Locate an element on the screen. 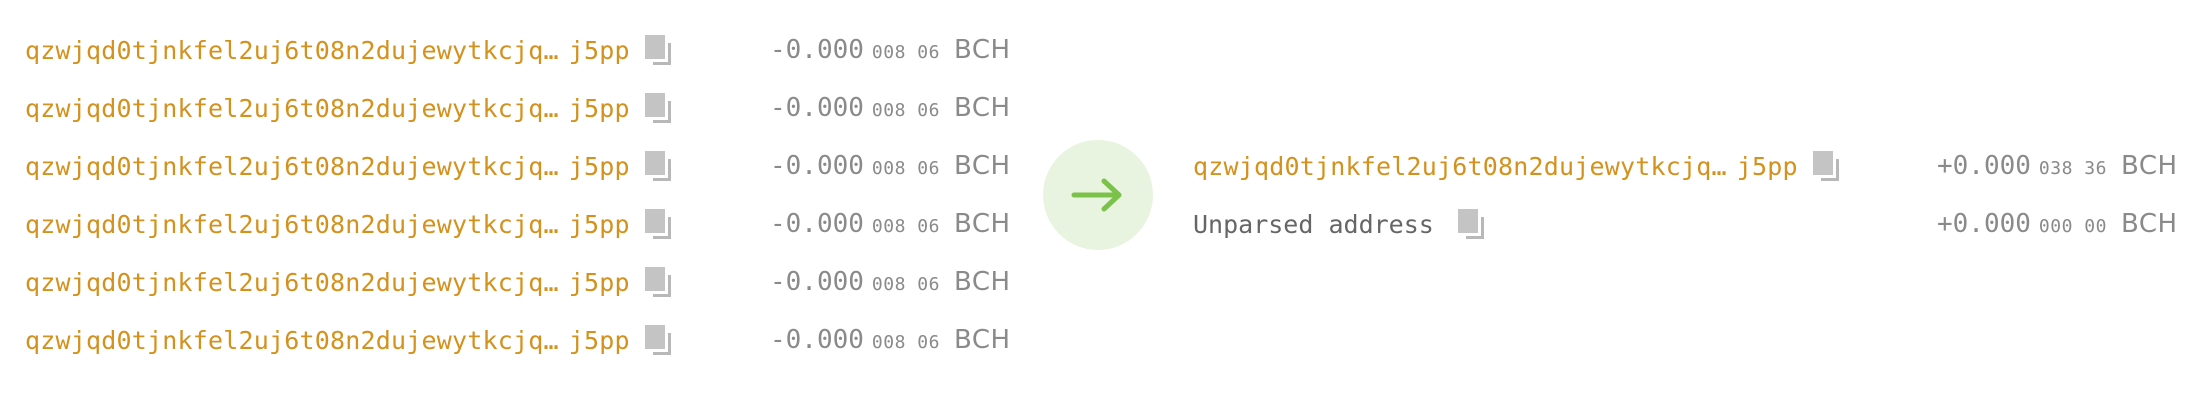 The width and height of the screenshot is (2198, 418). output-row: Unparsed address is located at coordinates (1313, 224).